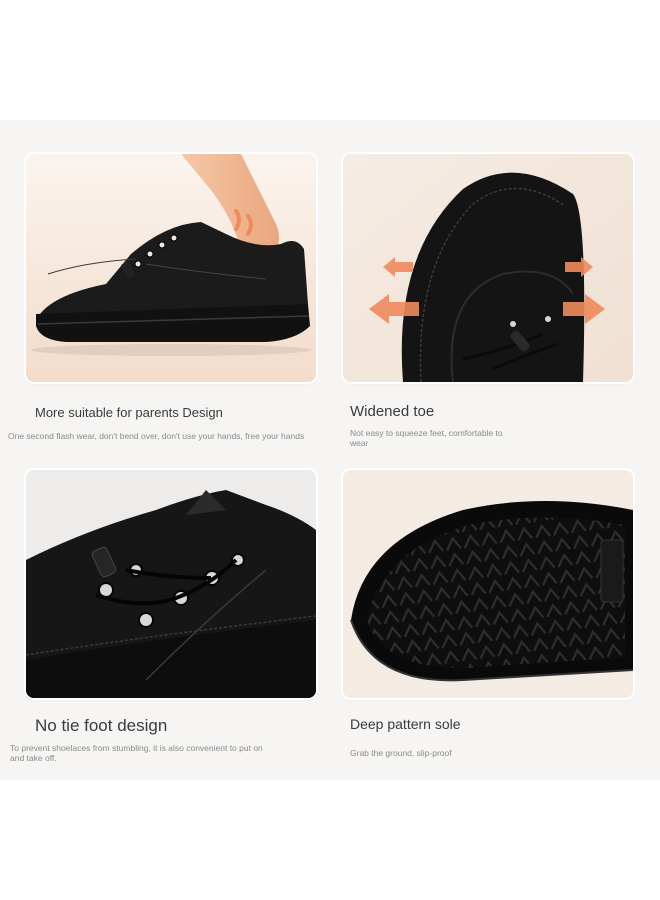 This screenshot has height=900, width=660. I want to click on feature-image-heel-step-in, so click(171, 268).